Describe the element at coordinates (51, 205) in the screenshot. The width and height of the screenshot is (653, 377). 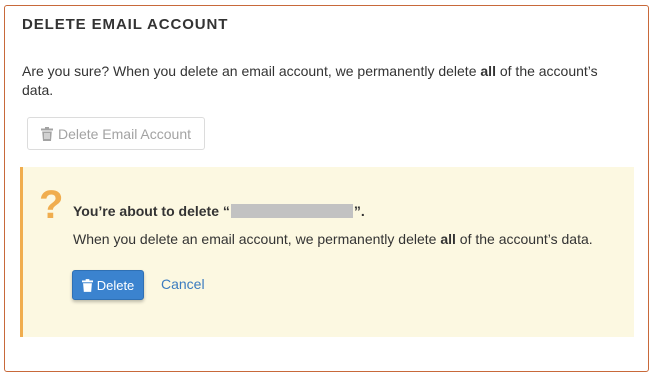
I see `question-mark-icon: ?` at that location.